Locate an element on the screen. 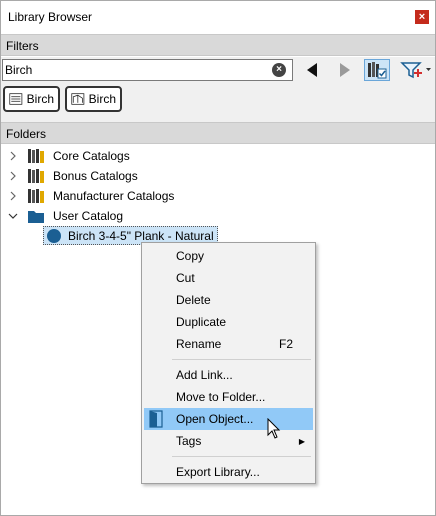 The image size is (436, 516). clear-search-icon: × is located at coordinates (279, 70).